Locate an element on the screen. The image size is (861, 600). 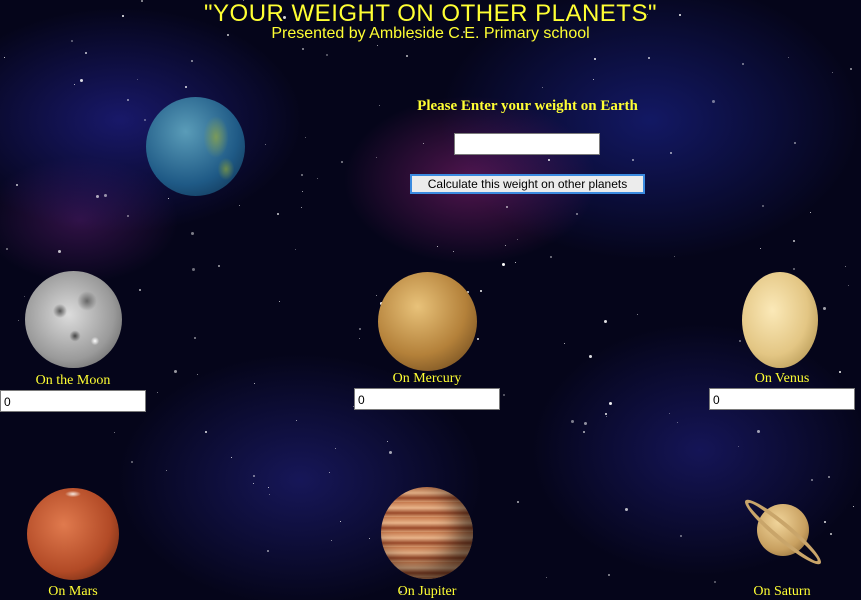
saturn-label: On Saturn is located at coordinates (782, 591).